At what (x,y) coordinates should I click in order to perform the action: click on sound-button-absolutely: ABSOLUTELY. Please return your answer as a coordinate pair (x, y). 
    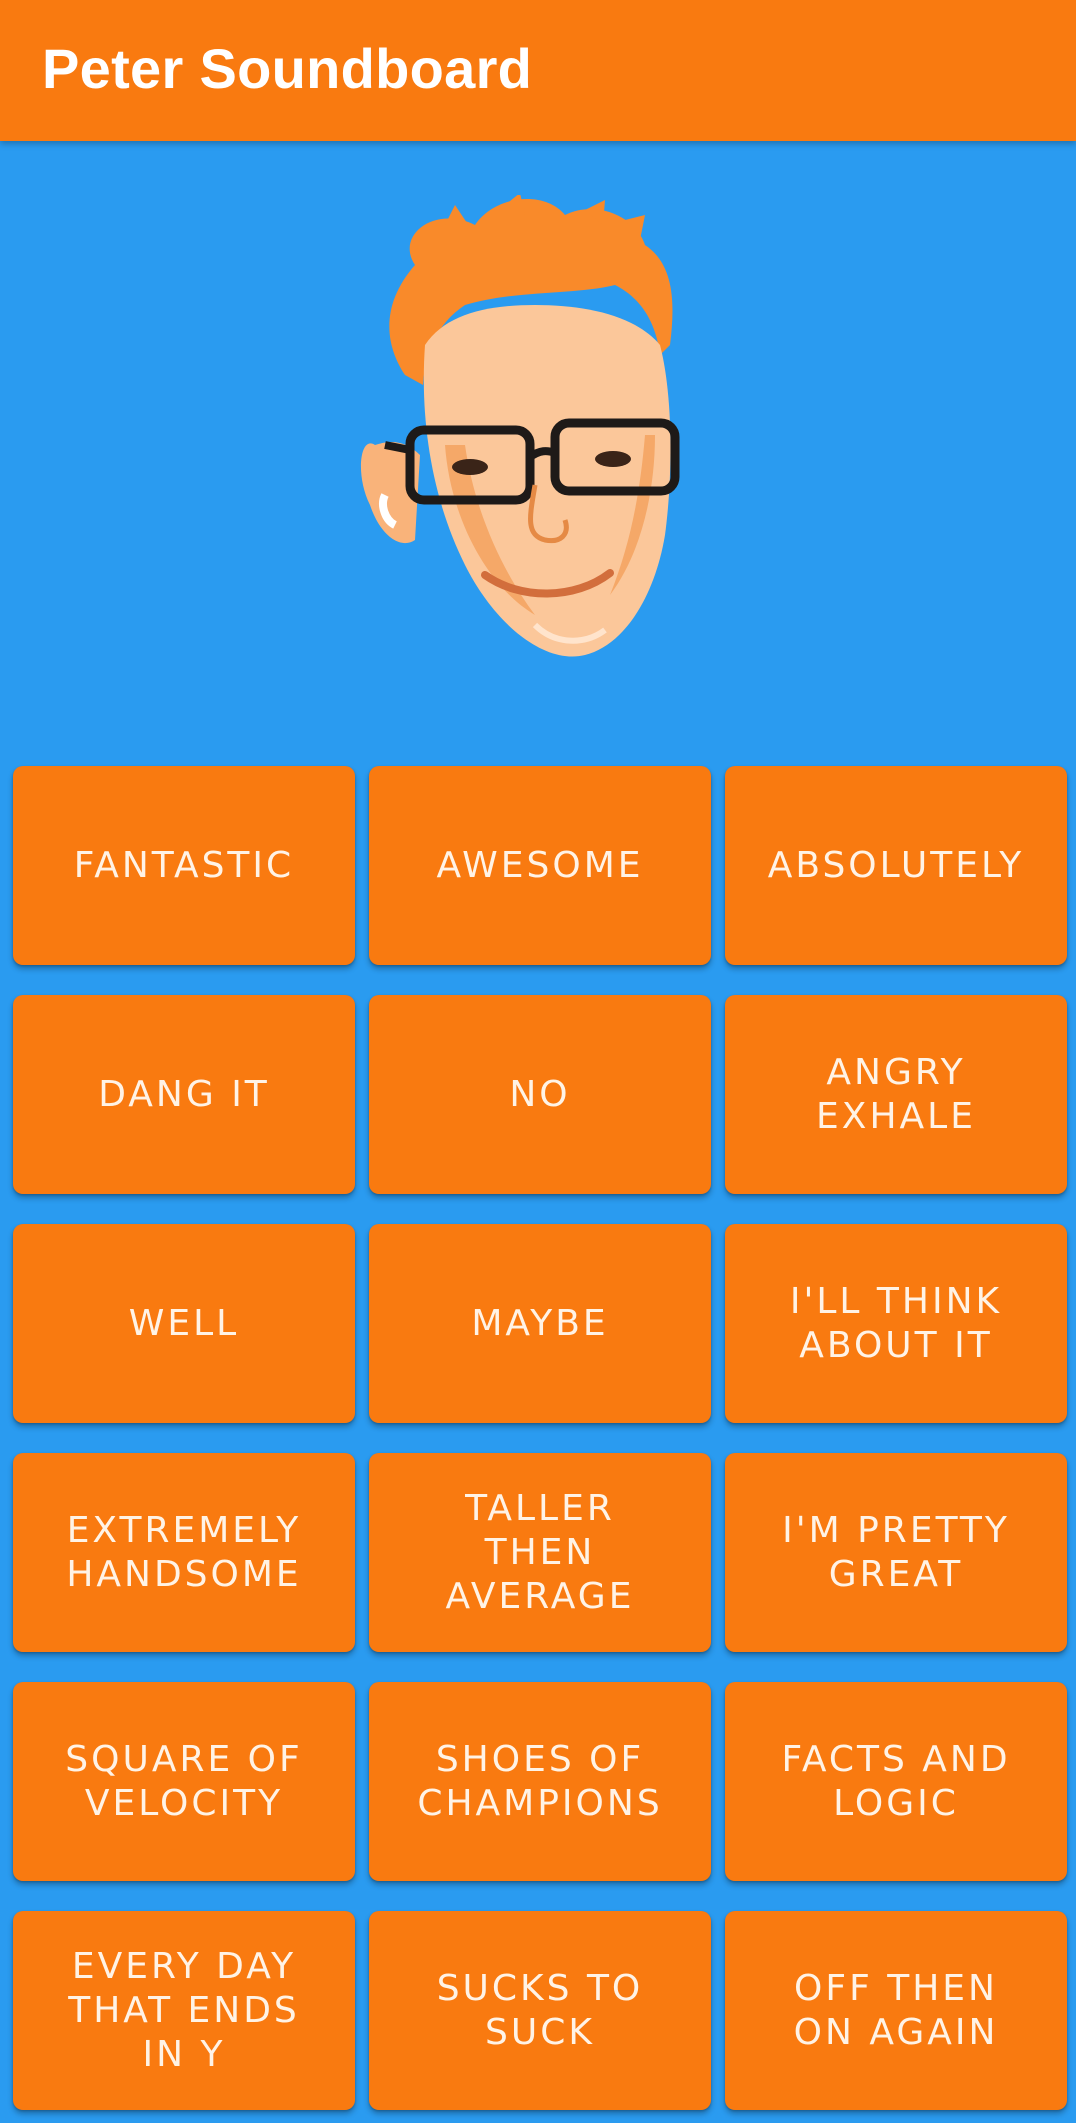
    Looking at the image, I should click on (896, 865).